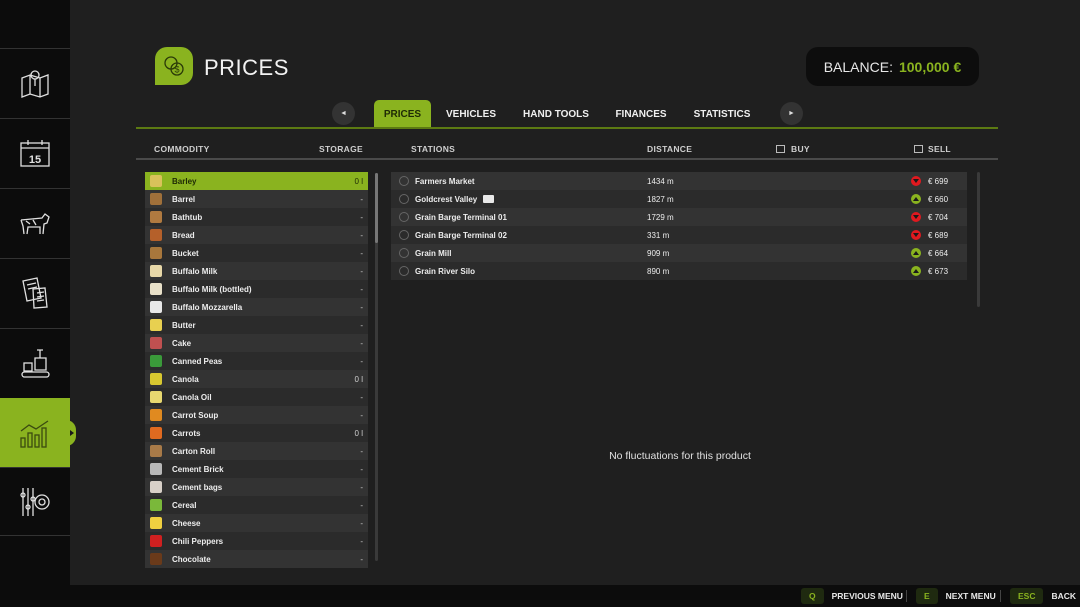 This screenshot has height=607, width=1080. I want to click on commodity-scrollbar-thumb, so click(376, 208).